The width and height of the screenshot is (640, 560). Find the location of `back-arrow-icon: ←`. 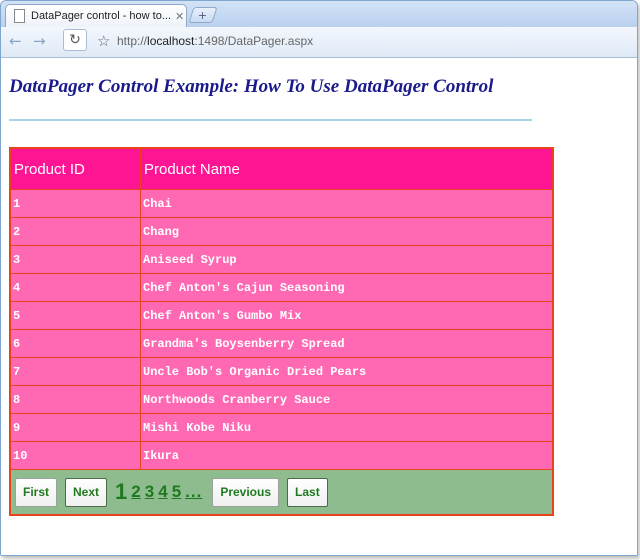

back-arrow-icon: ← is located at coordinates (15, 41).